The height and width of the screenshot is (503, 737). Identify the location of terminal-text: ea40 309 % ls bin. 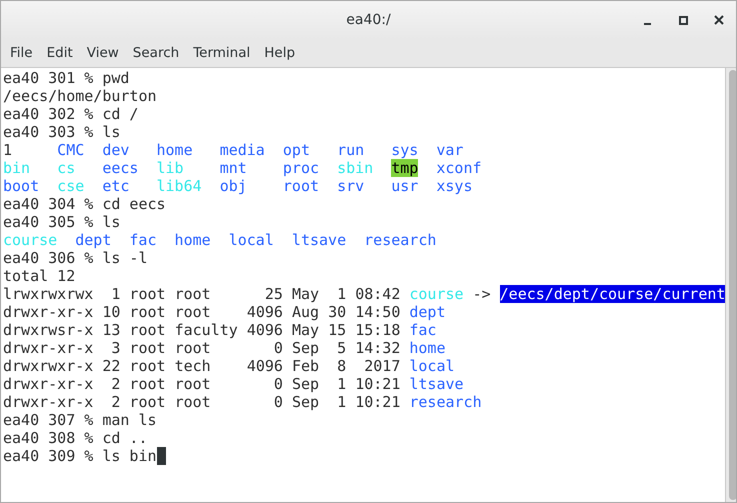
(80, 456).